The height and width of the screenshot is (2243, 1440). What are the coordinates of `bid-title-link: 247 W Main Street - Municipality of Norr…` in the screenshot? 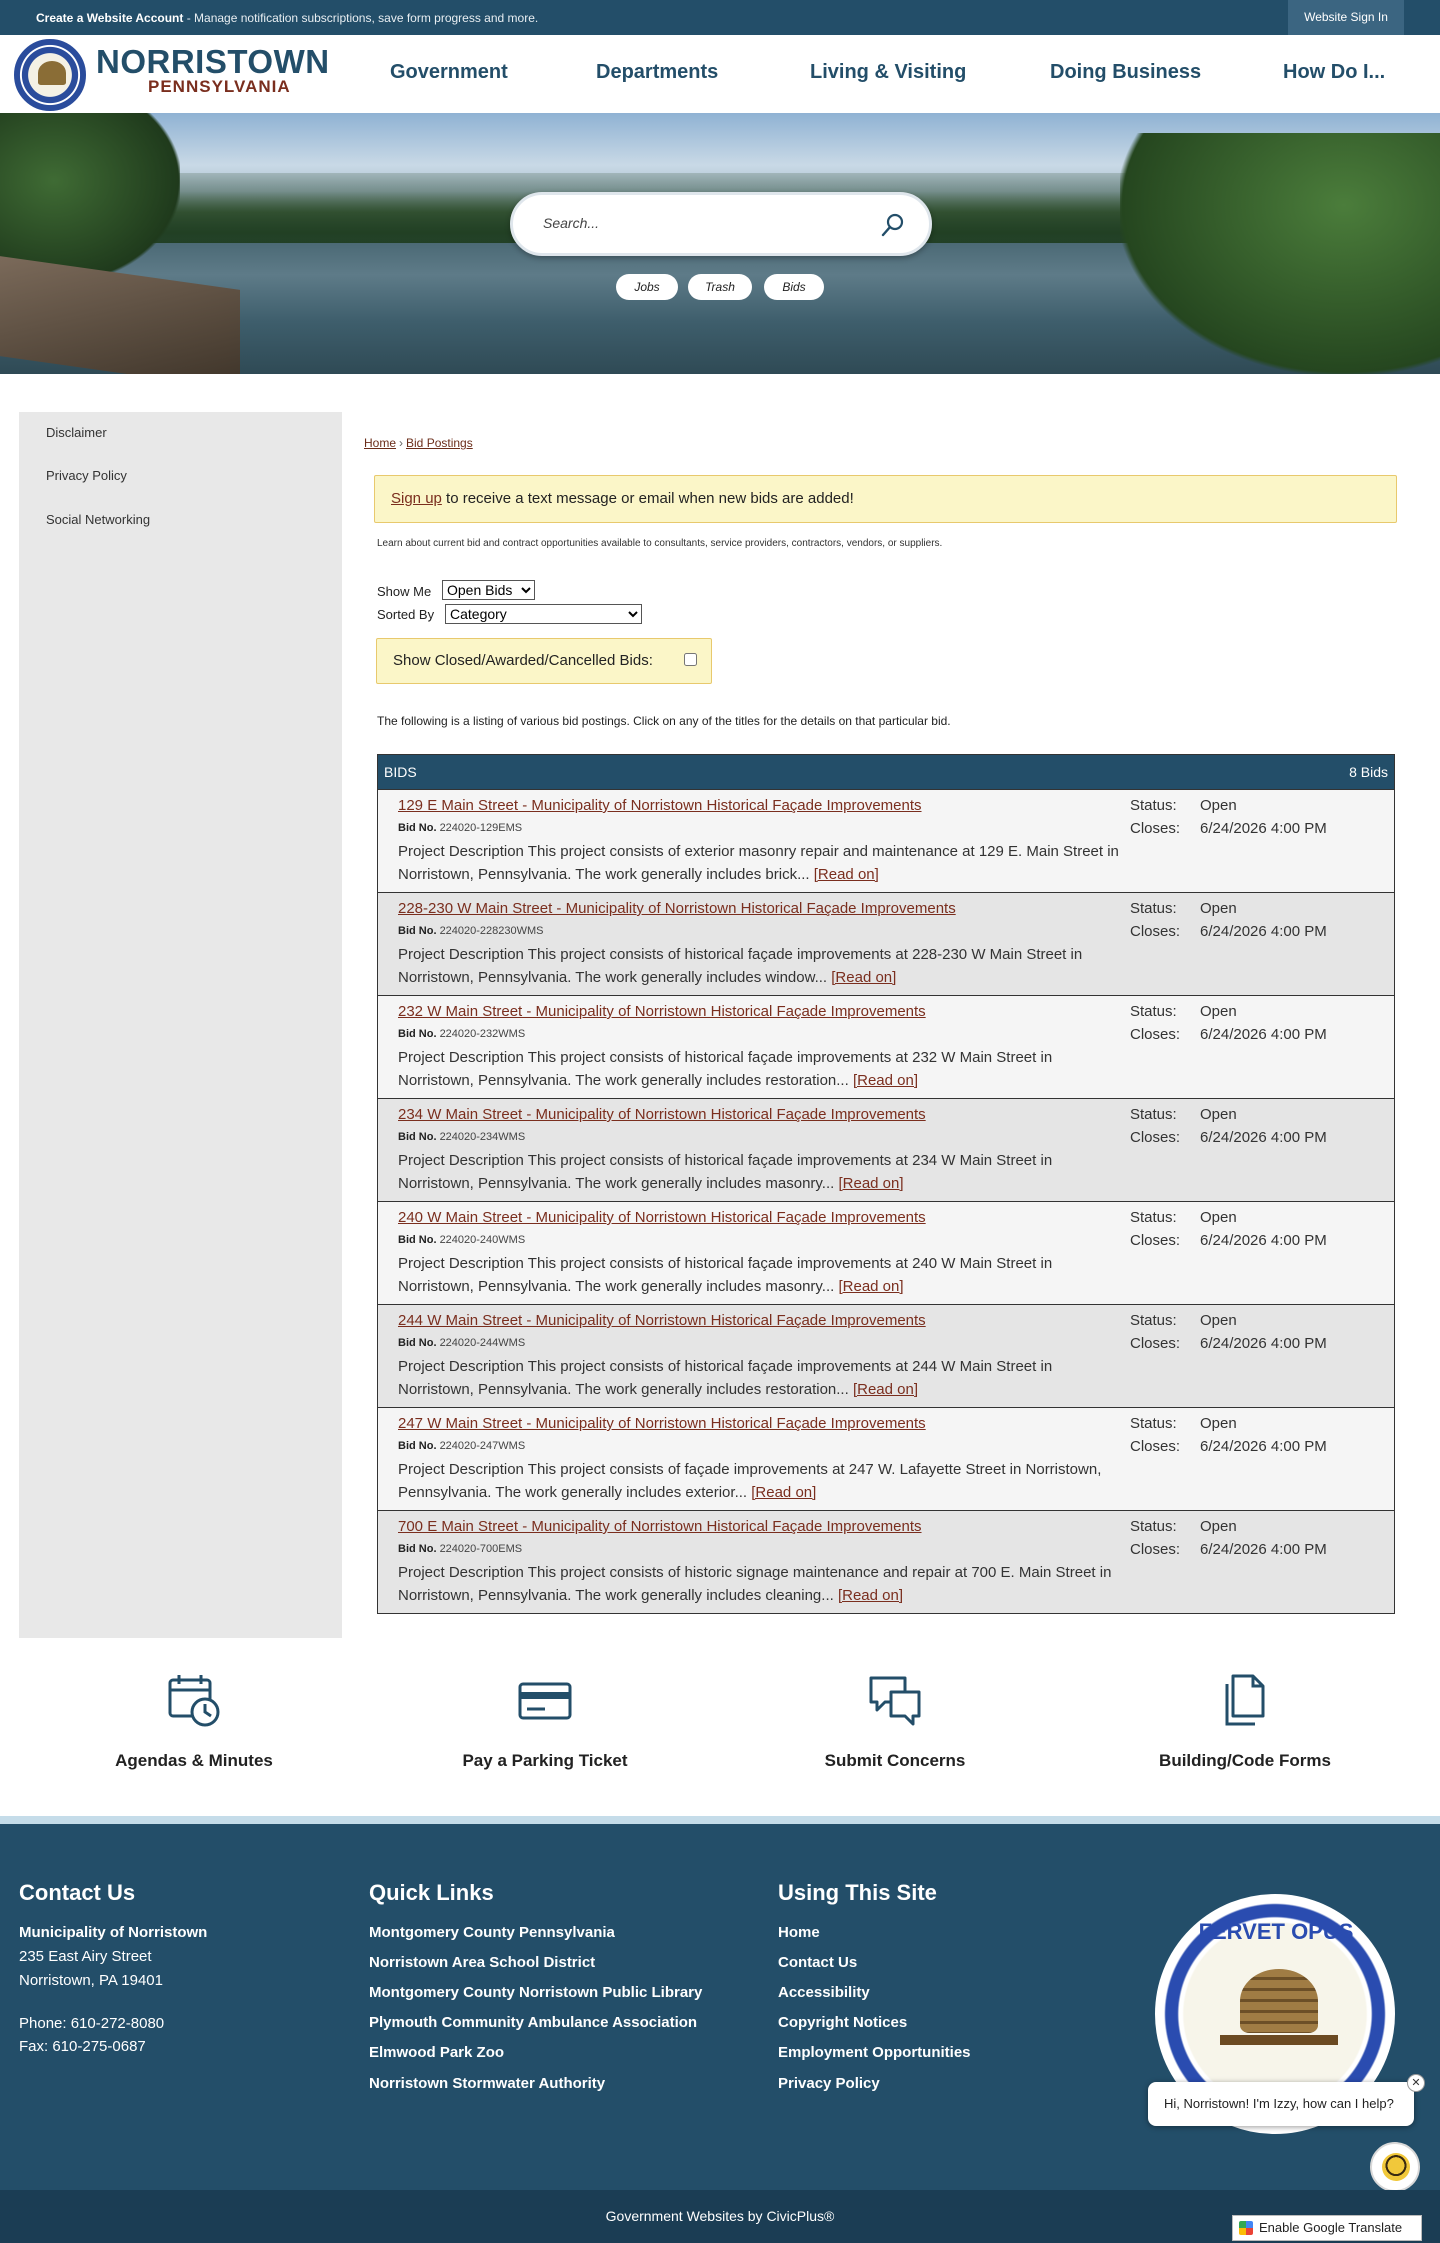 It's located at (662, 1423).